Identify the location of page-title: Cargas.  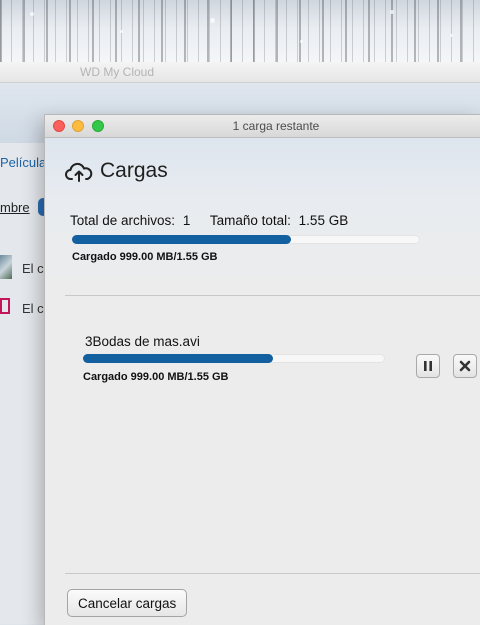
(134, 170).